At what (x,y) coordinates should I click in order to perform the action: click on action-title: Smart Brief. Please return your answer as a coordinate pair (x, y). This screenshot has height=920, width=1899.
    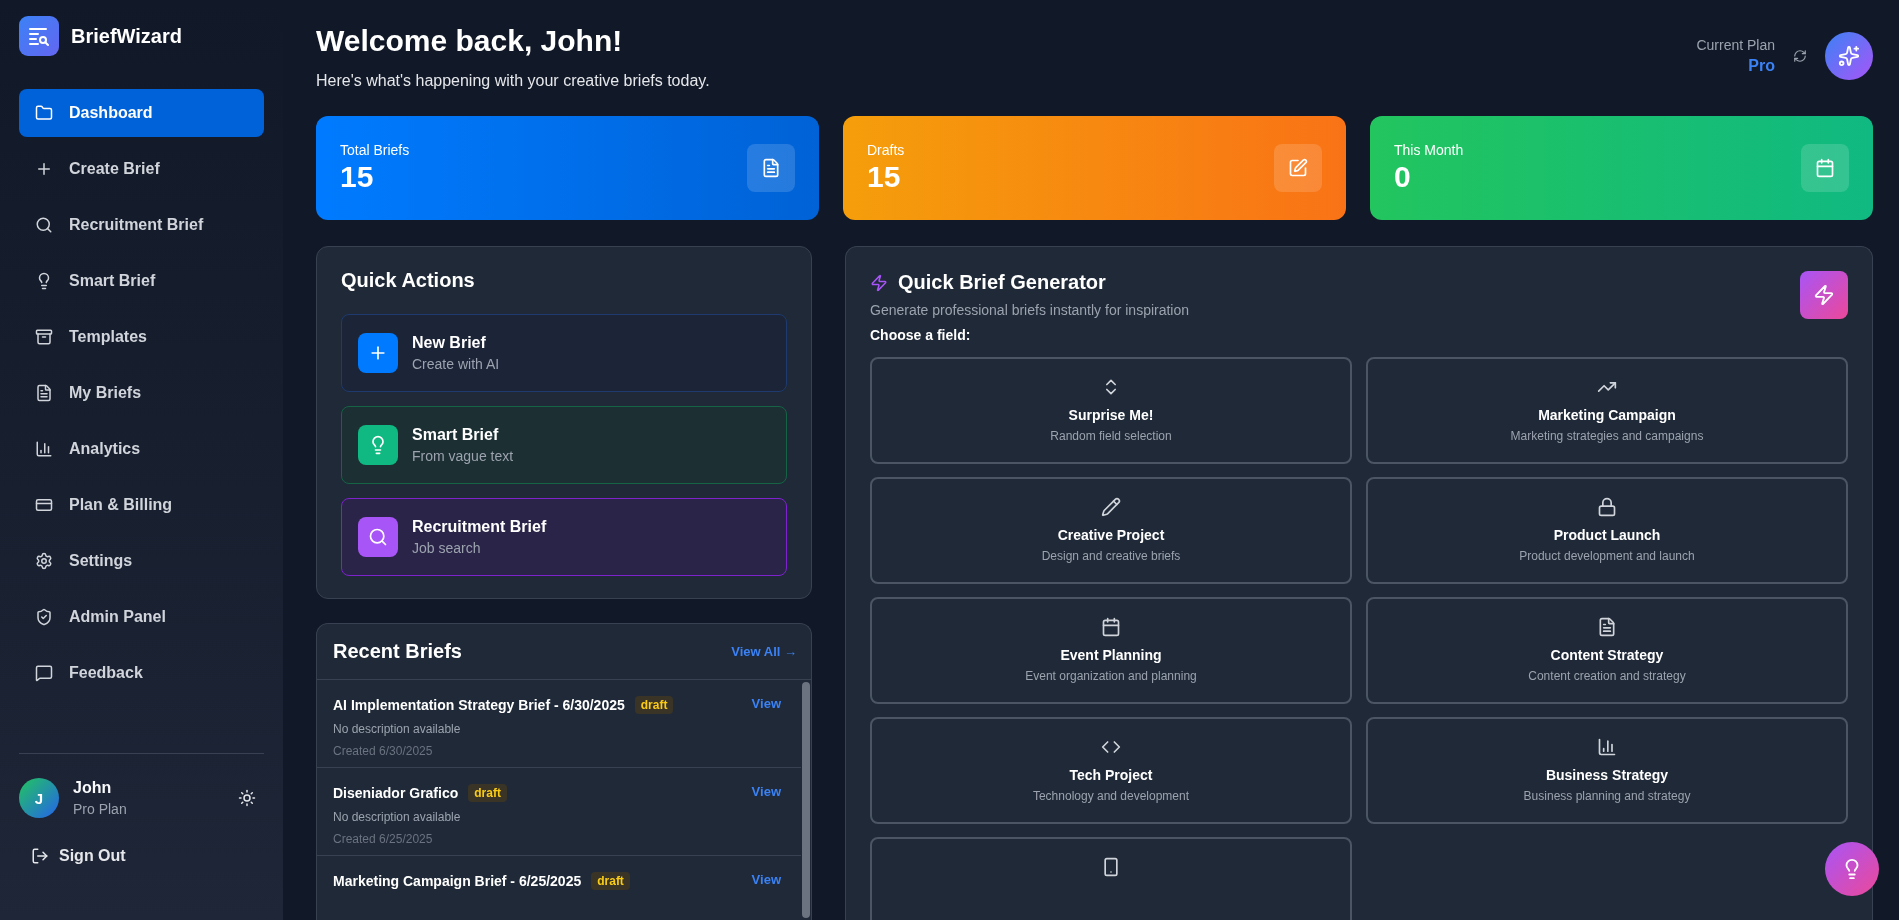
    Looking at the image, I should click on (456, 435).